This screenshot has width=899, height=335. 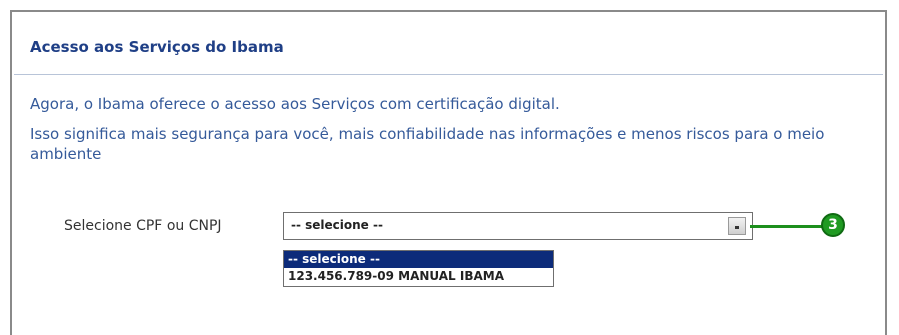 I want to click on option-placeholder: -- selecione --, so click(x=418, y=259).